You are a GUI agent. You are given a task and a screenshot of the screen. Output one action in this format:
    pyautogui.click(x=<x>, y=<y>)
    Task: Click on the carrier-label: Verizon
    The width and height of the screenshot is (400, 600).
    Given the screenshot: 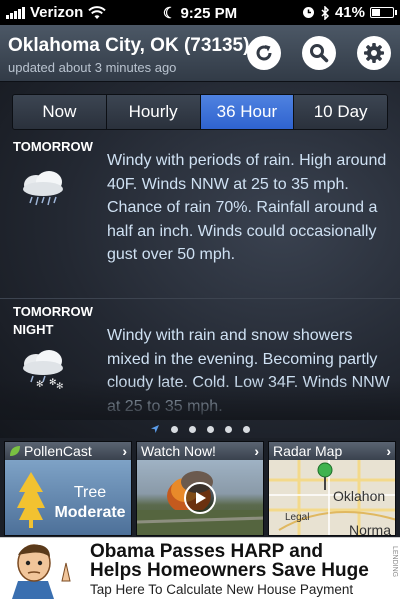 What is the action you would take?
    pyautogui.click(x=57, y=12)
    